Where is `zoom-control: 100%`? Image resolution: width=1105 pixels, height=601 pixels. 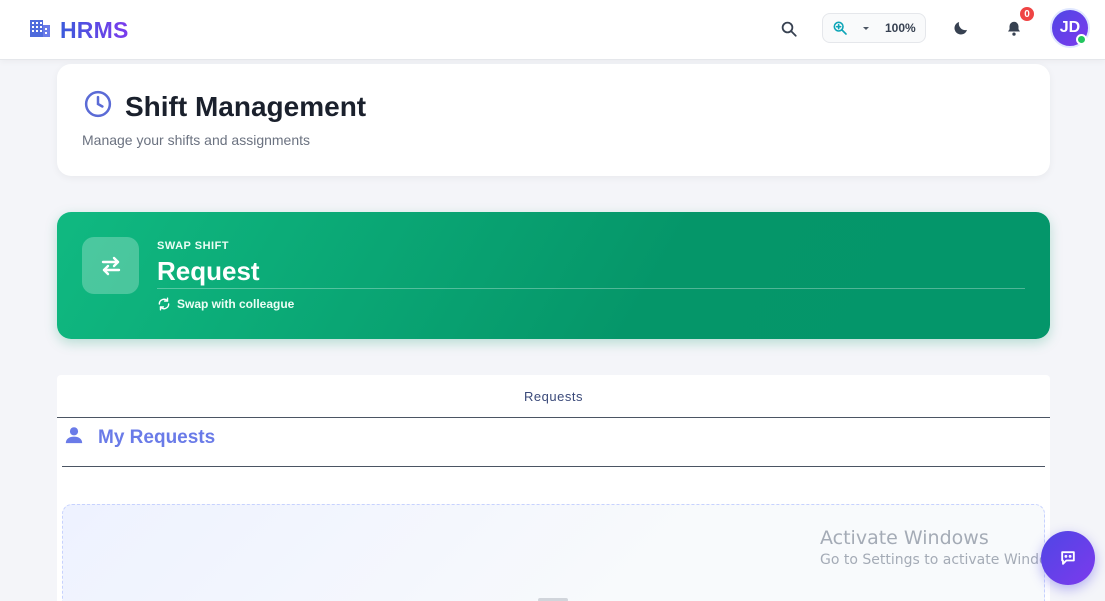
zoom-control: 100% is located at coordinates (874, 28).